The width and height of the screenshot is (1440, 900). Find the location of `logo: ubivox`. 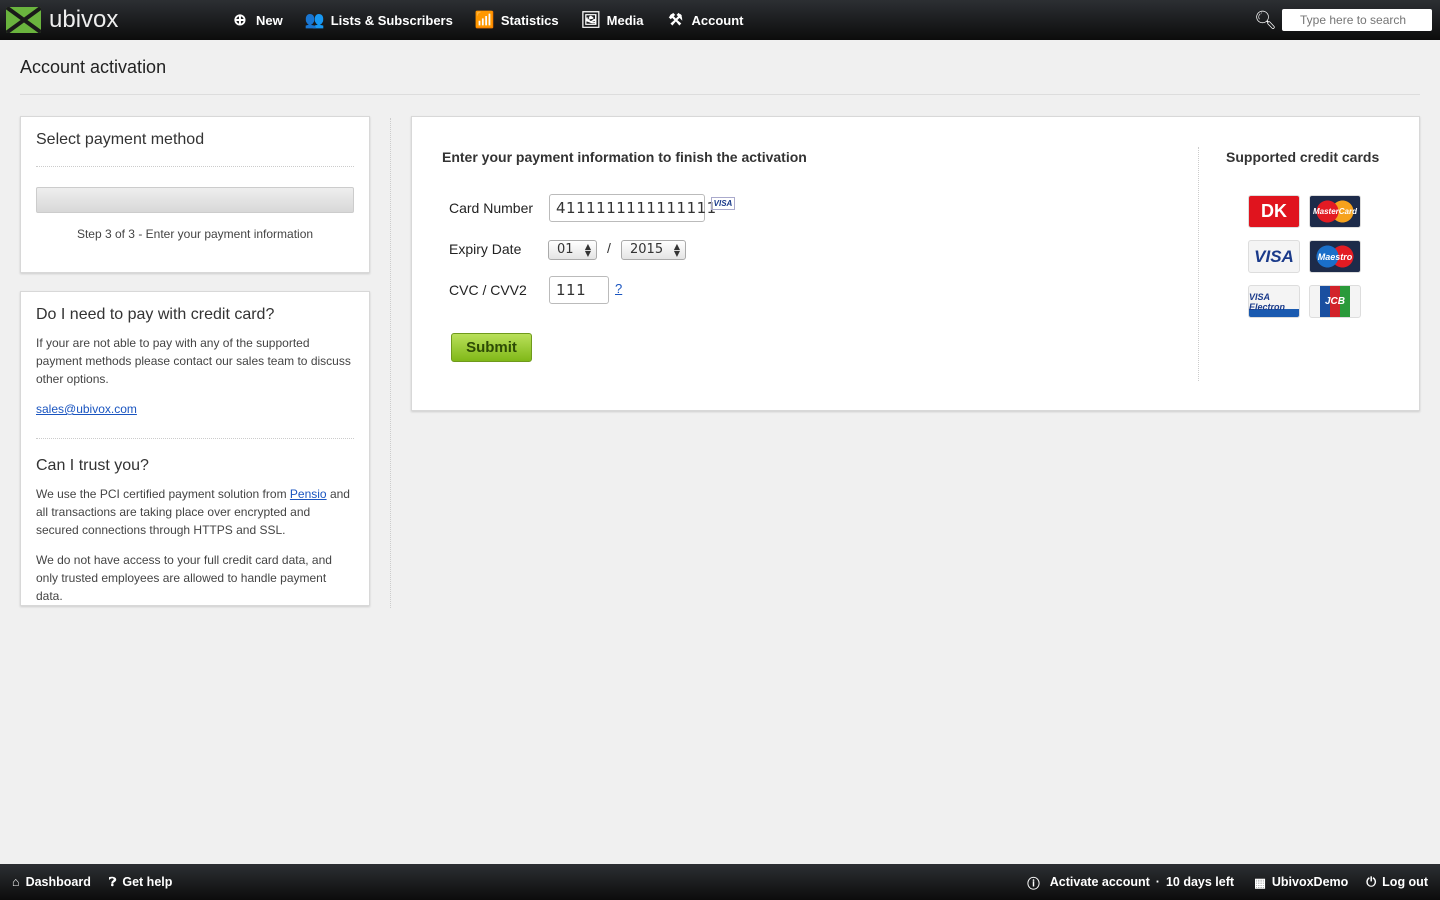

logo: ubivox is located at coordinates (116, 20).